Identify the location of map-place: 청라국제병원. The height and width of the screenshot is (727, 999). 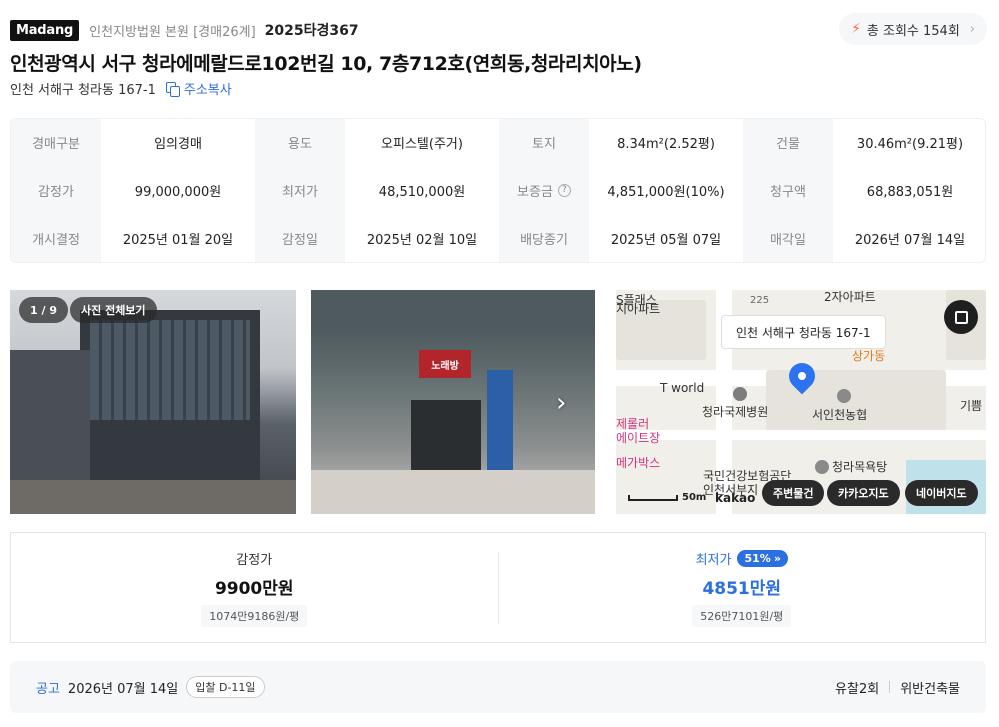
(735, 412).